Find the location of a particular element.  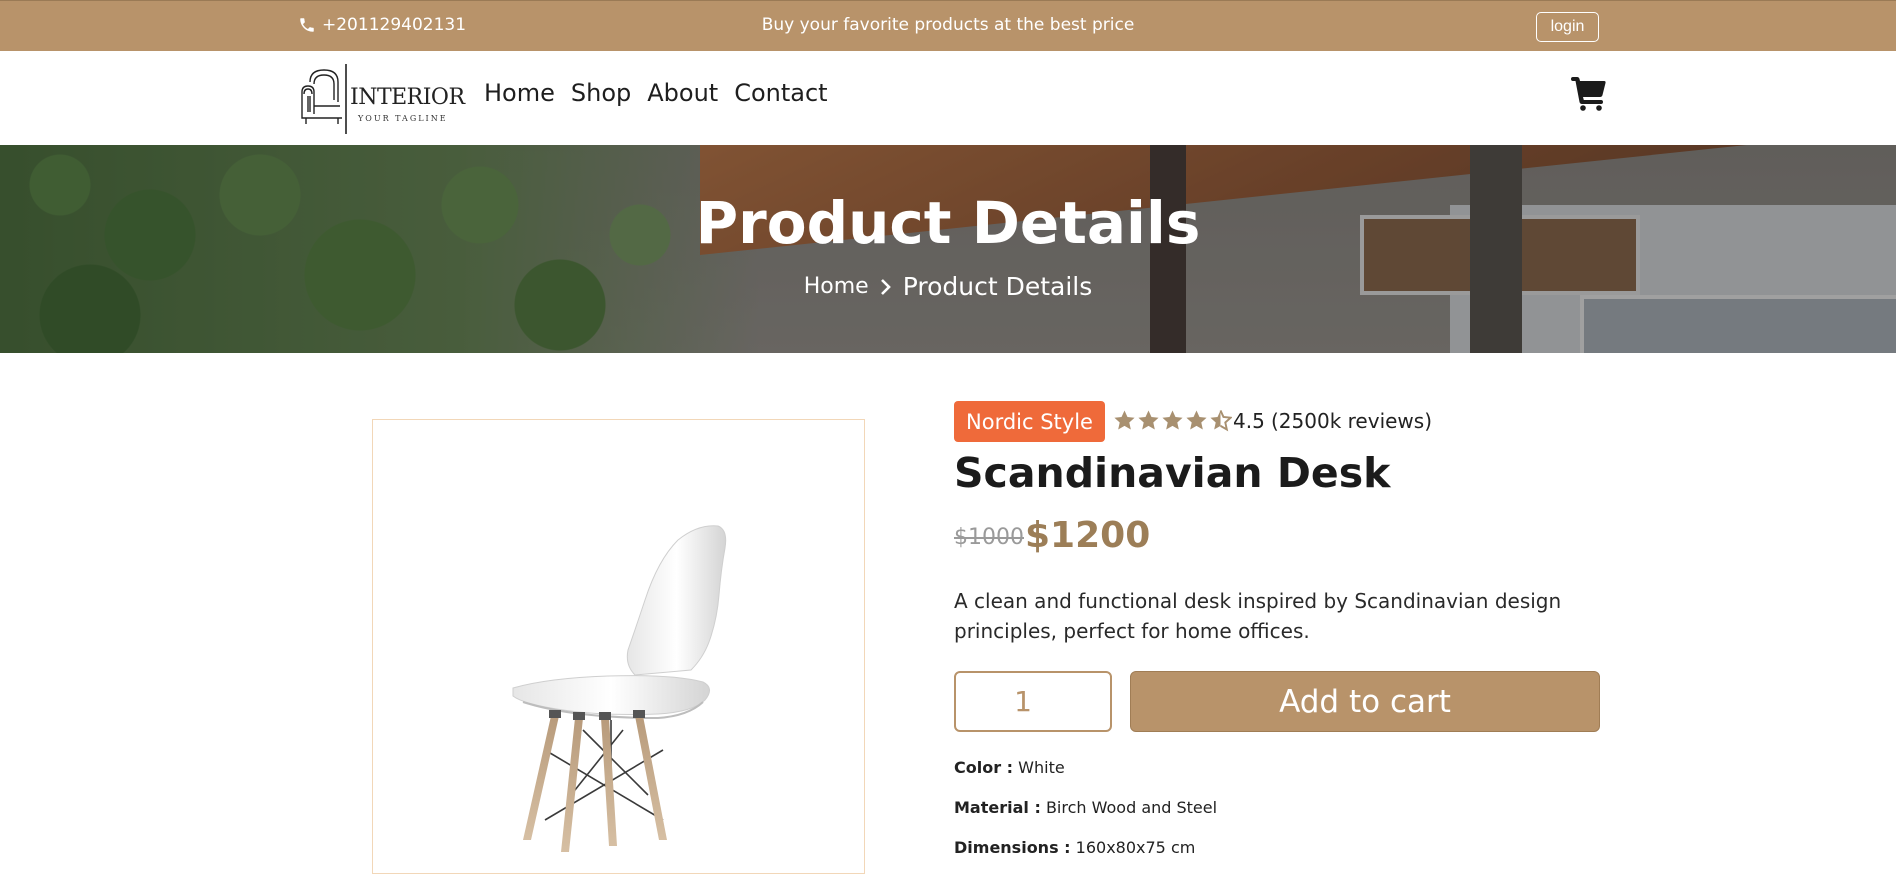

spec-material: Material : Birch Wood and Steel is located at coordinates (1085, 807).